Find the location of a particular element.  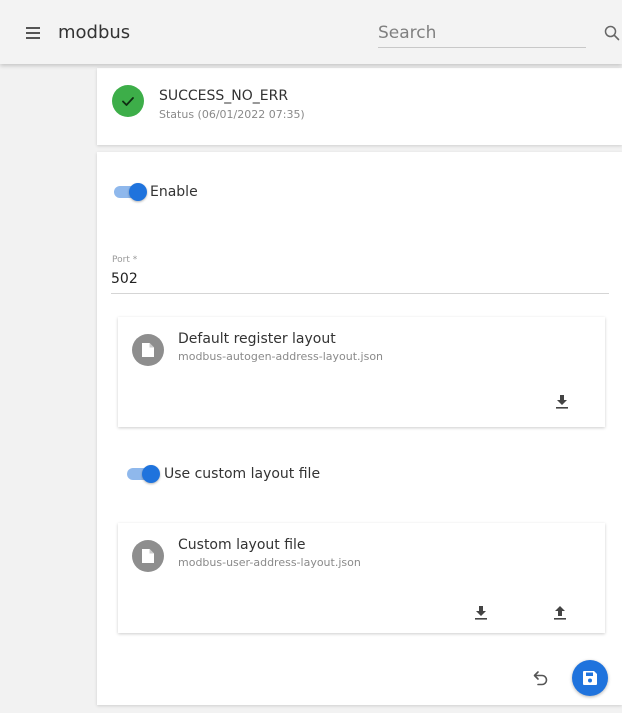

app-title: modbus is located at coordinates (94, 32).